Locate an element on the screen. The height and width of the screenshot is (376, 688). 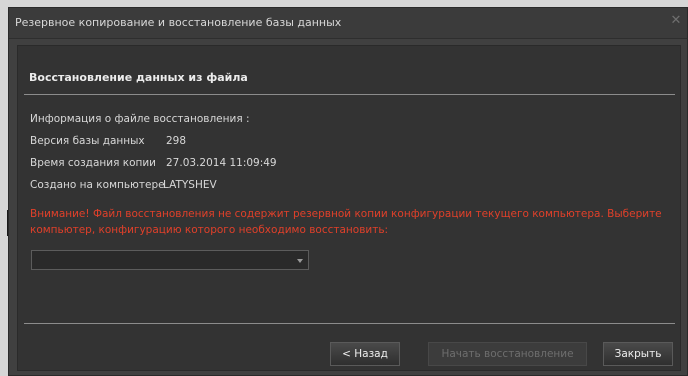
close-icon: ✕ is located at coordinates (676, 21).